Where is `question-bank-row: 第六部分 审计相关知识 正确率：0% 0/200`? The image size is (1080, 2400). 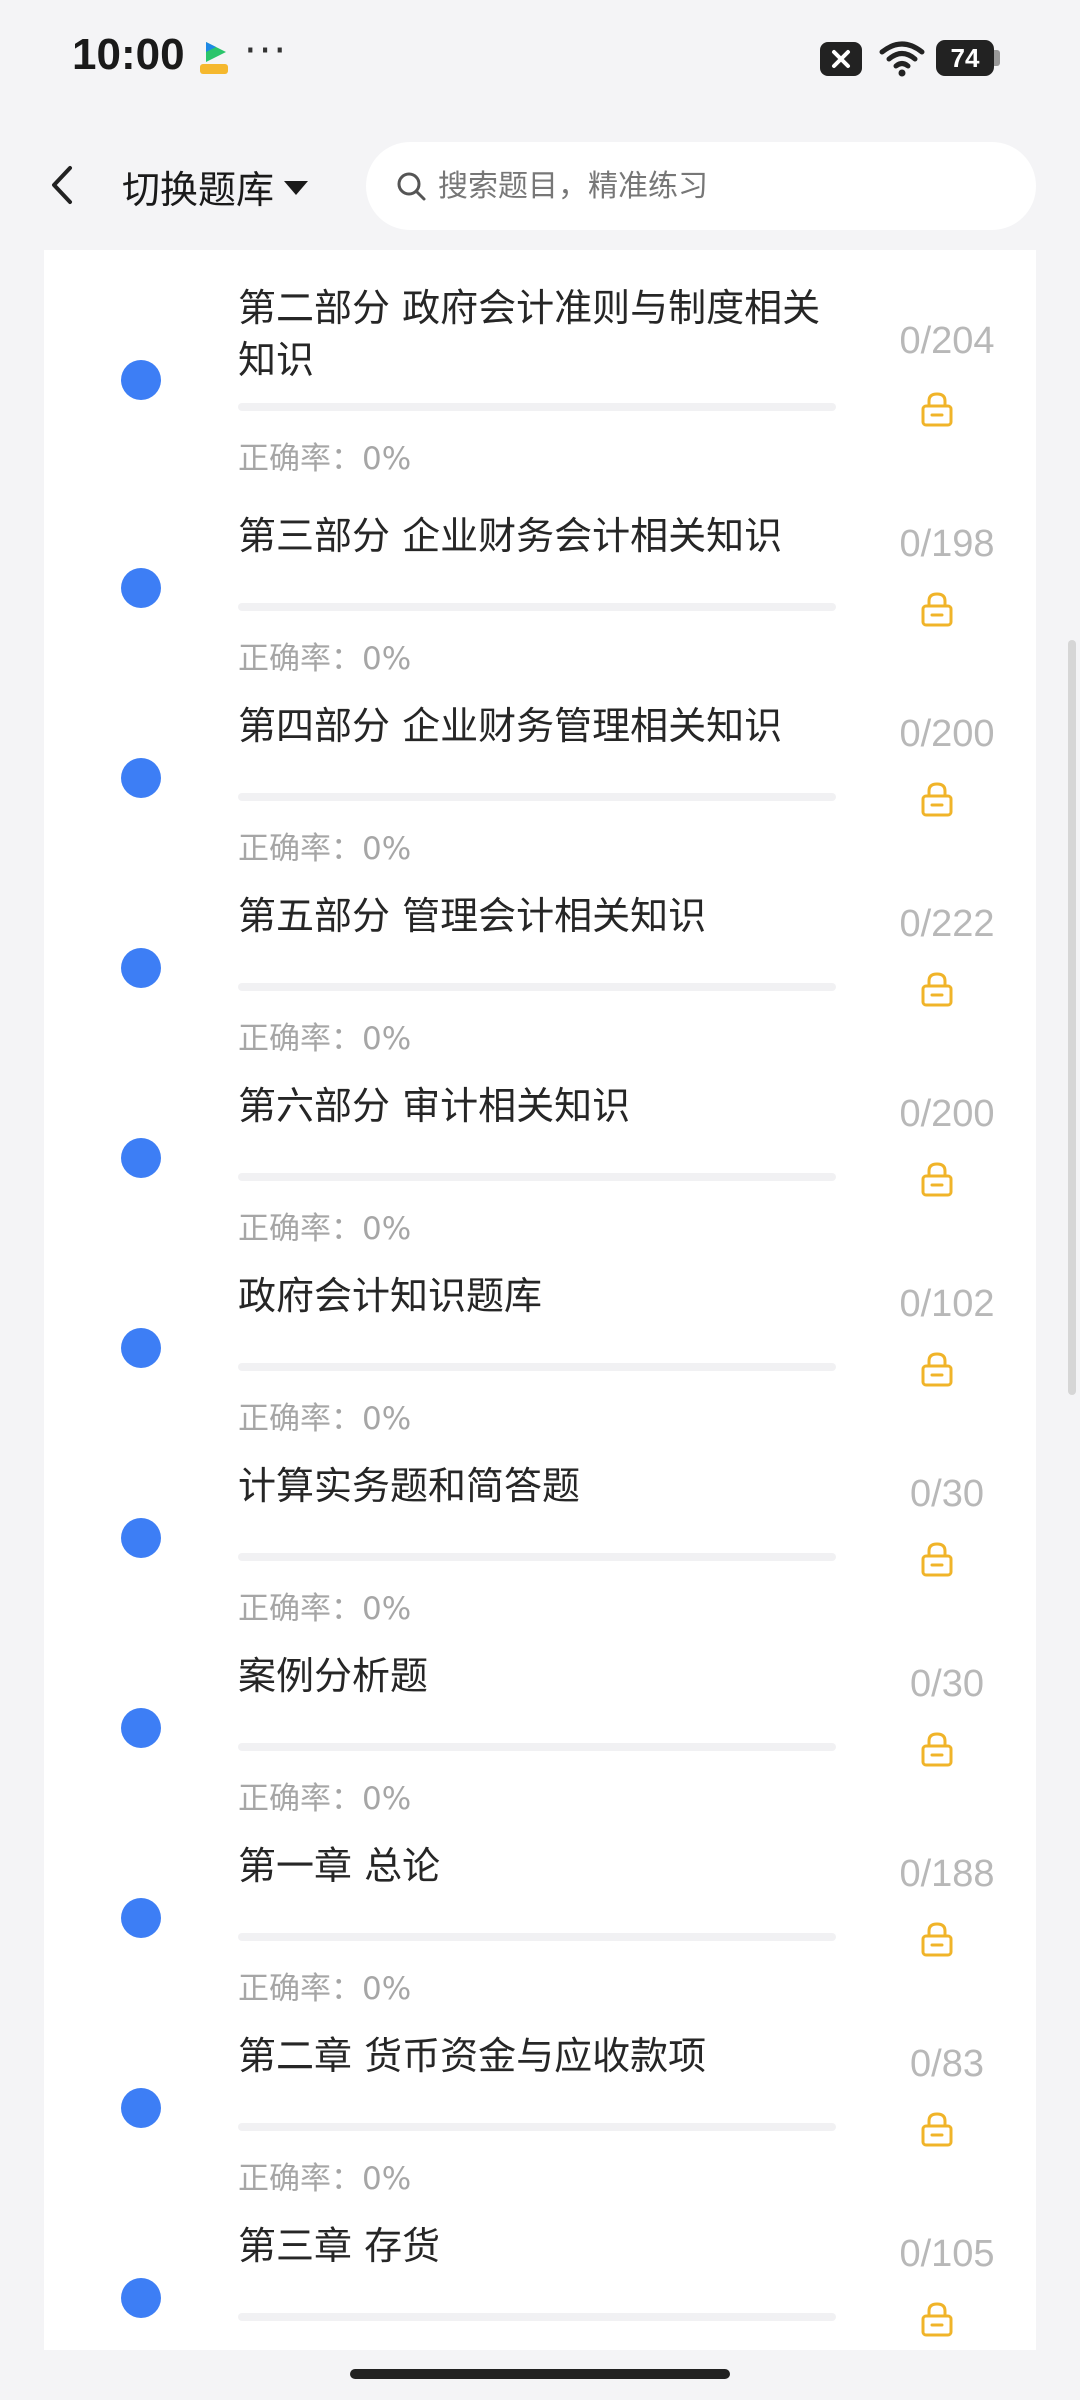
question-bank-row: 第六部分 审计相关知识 正确率：0% 0/200 is located at coordinates (540, 1143).